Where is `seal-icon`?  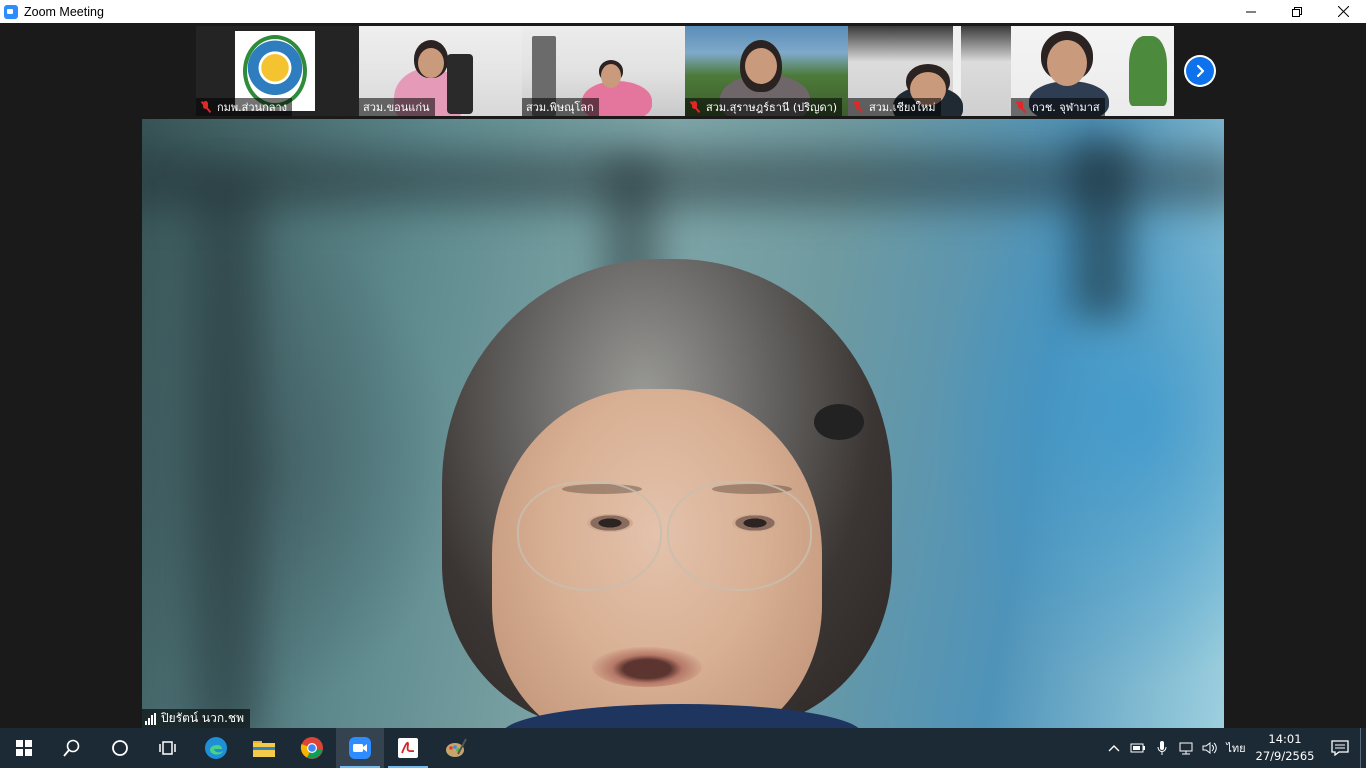
seal-icon is located at coordinates (275, 71).